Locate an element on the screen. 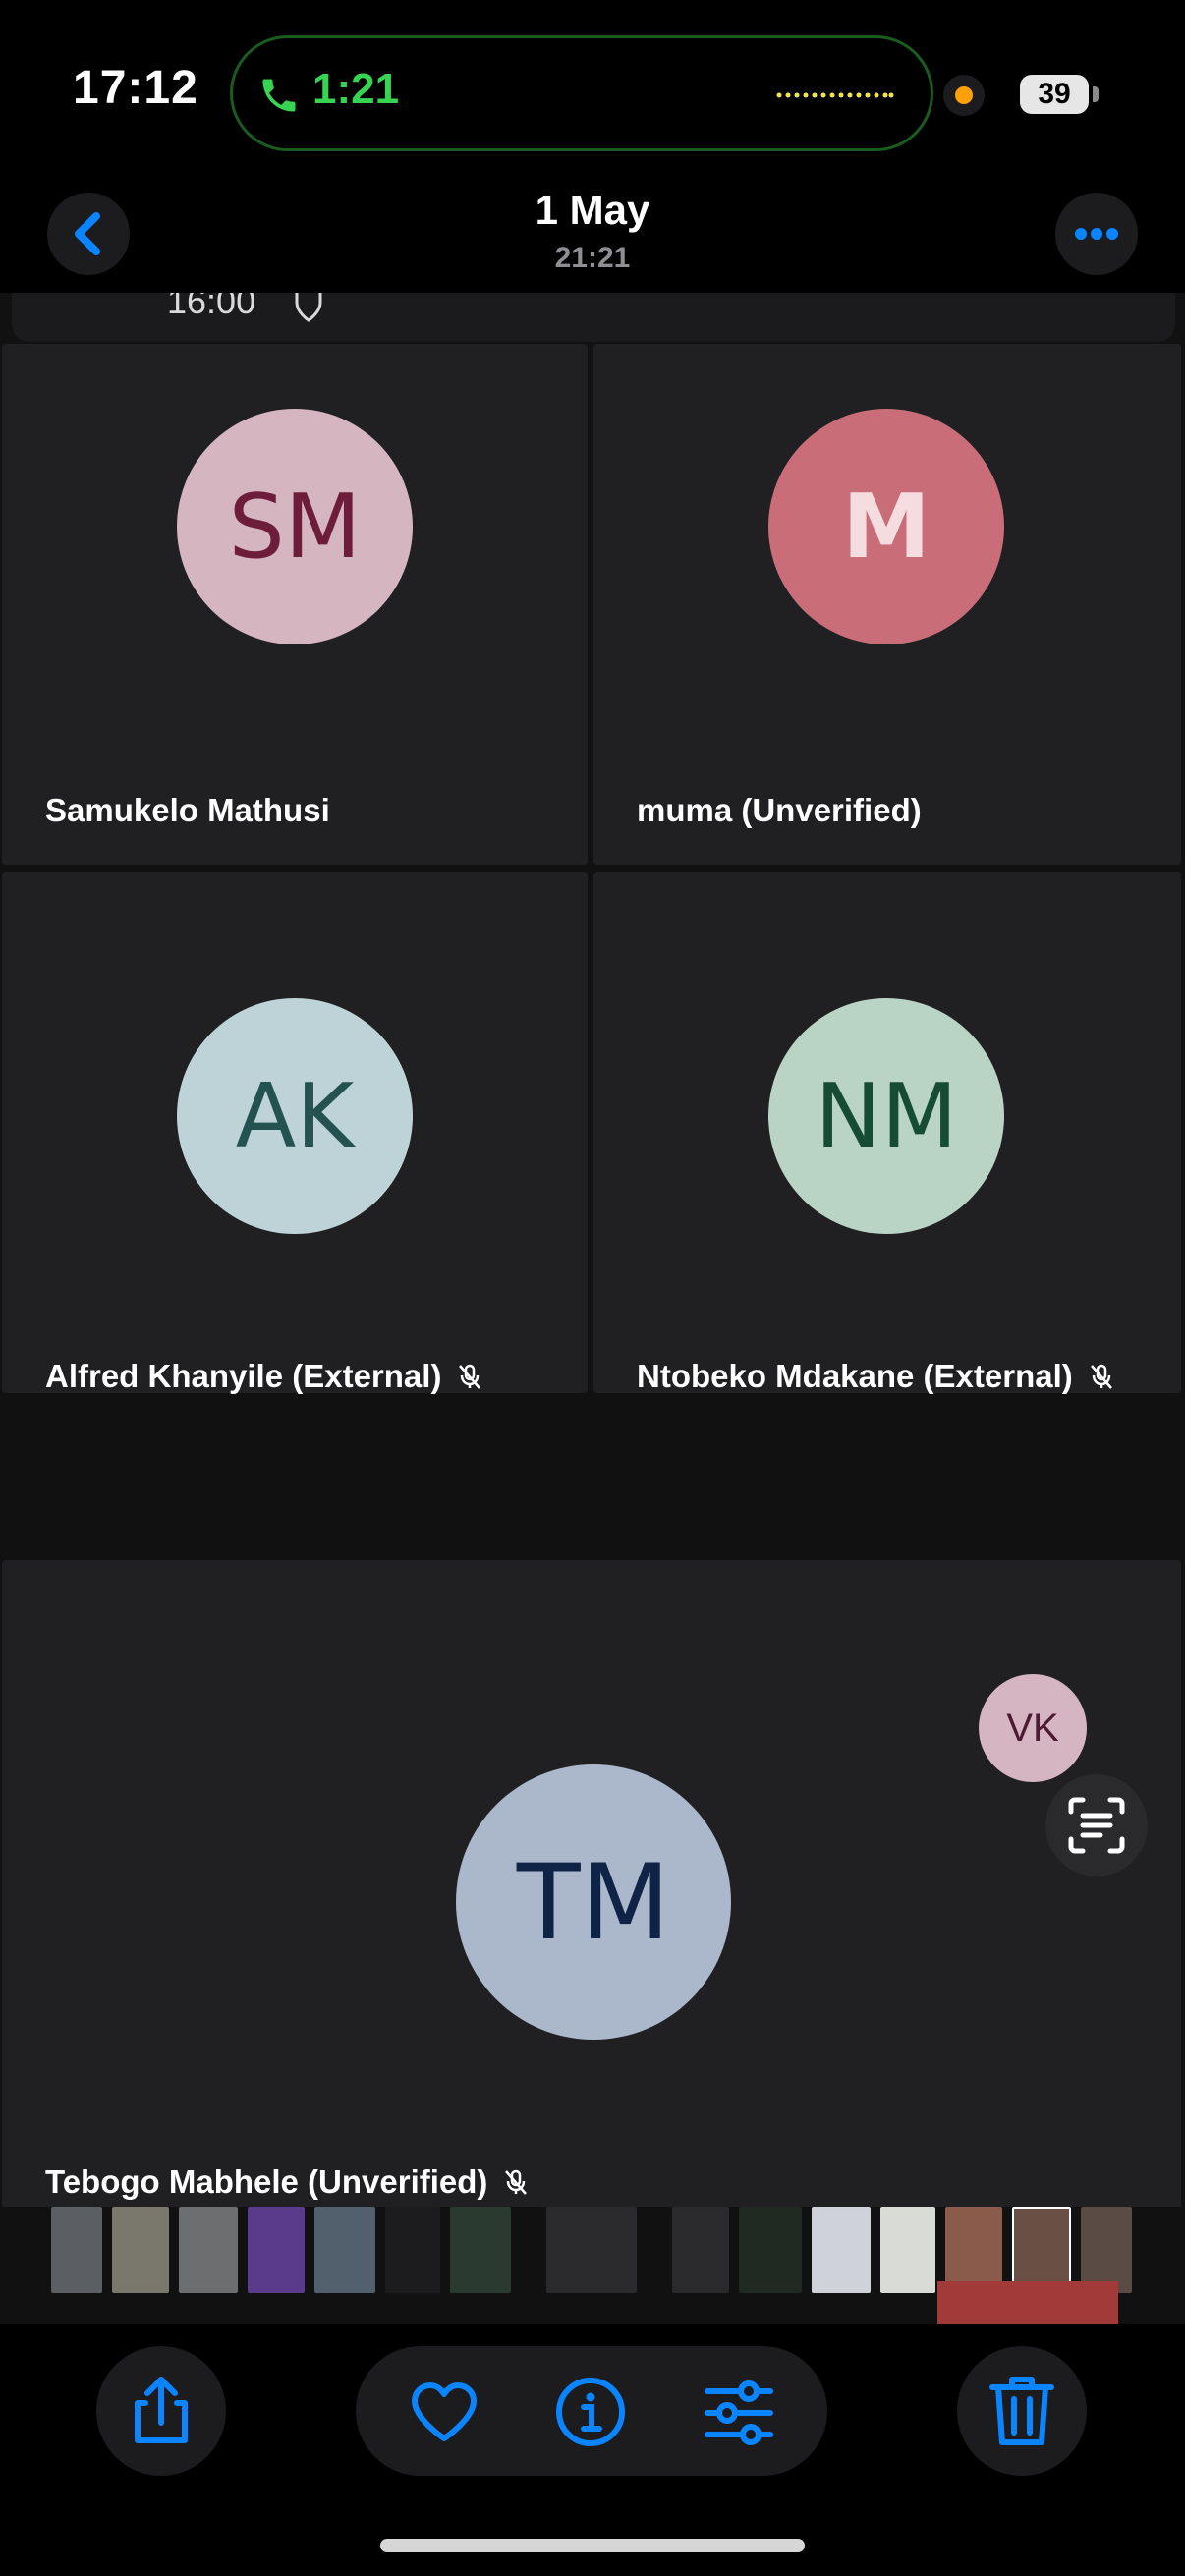 The height and width of the screenshot is (2576, 1185). ellipsis-icon is located at coordinates (1096, 234).